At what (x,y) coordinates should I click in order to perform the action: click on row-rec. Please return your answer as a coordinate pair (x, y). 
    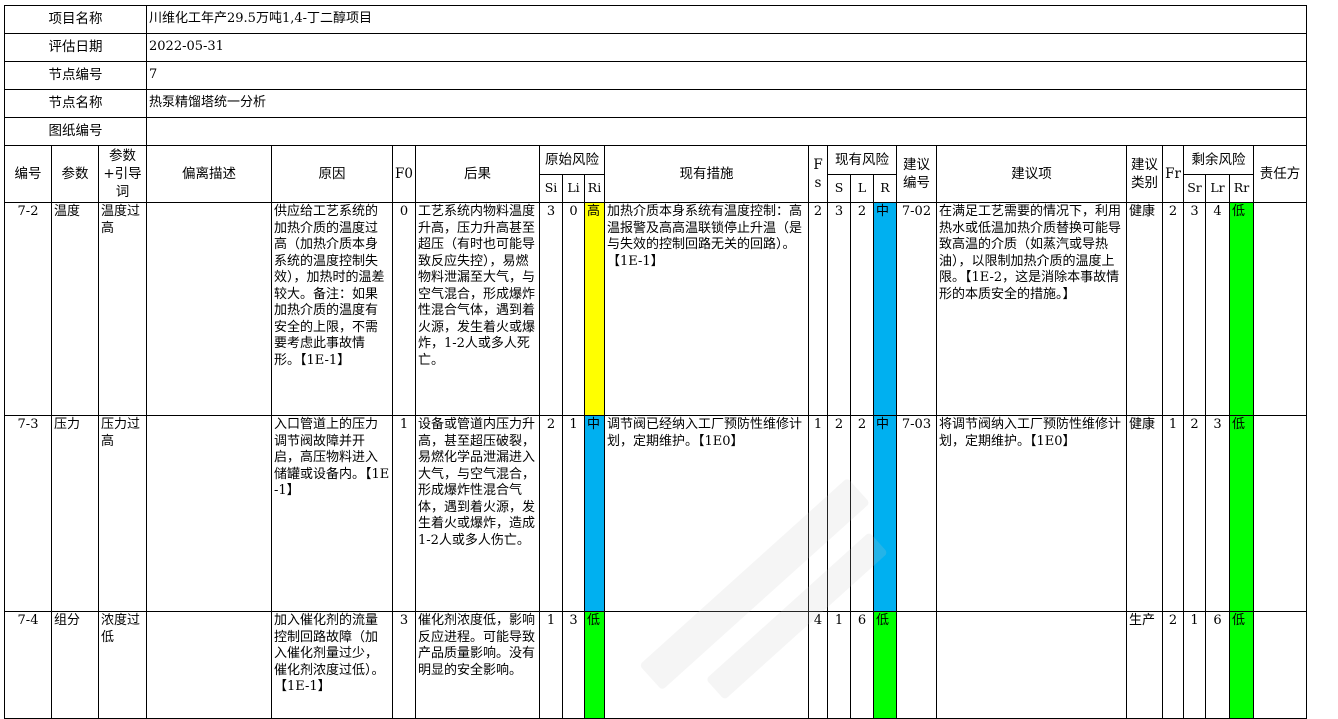
    Looking at the image, I should click on (1031, 665).